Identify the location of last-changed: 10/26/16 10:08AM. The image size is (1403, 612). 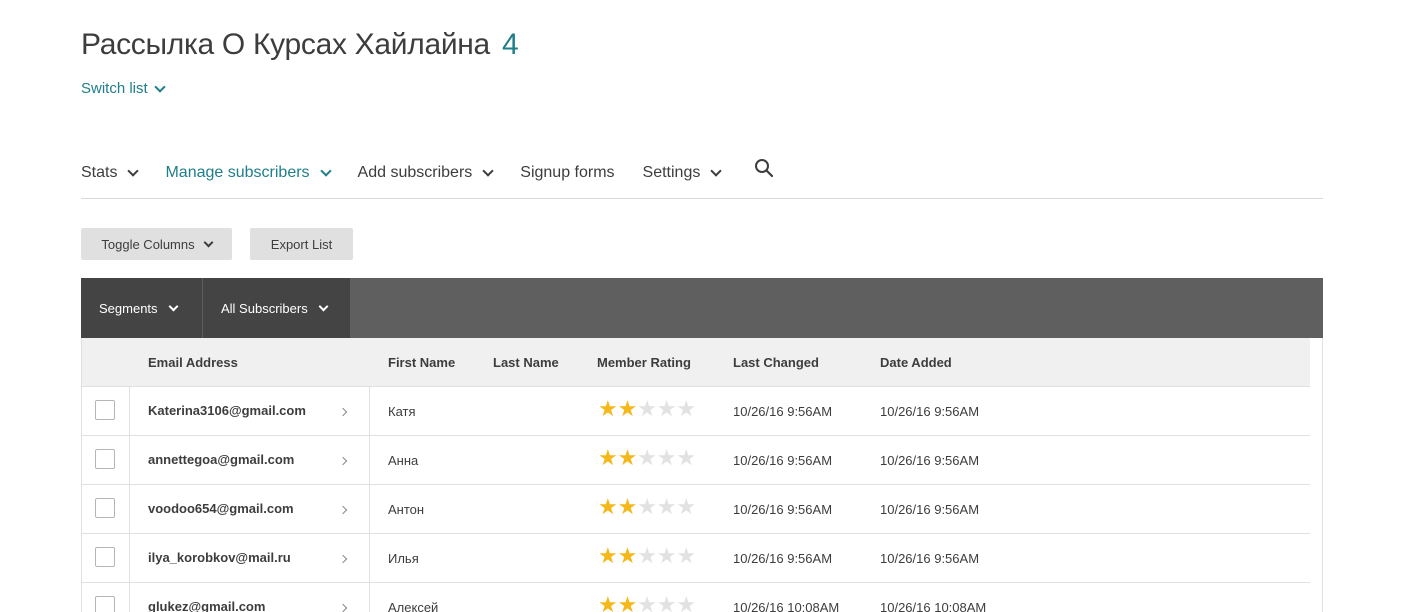
(786, 606).